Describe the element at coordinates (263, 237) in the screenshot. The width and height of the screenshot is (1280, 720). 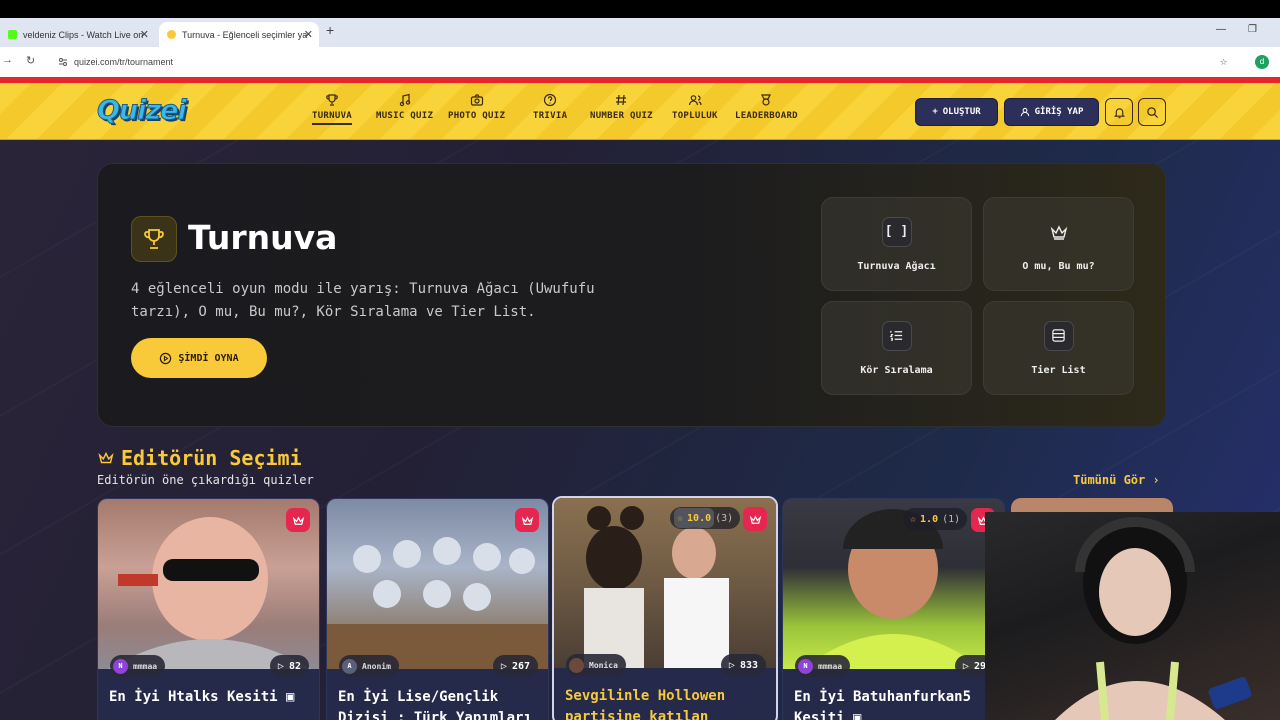
I see `page-title: Turnuva` at that location.